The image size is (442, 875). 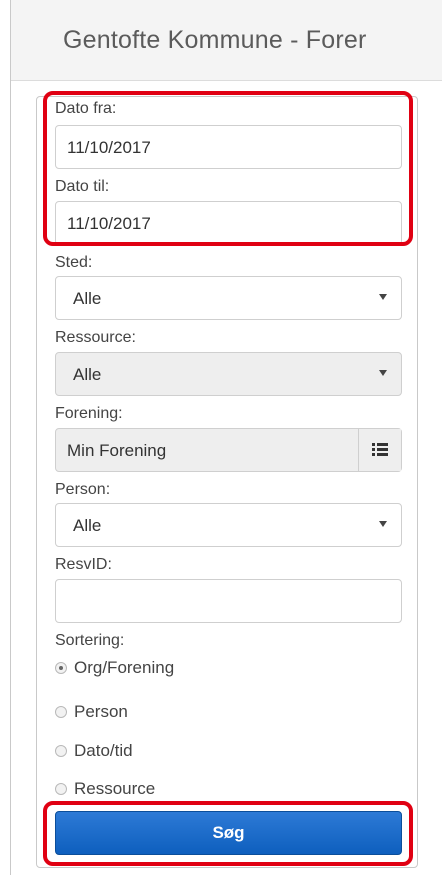 I want to click on sort-option-label: Org/Forening, so click(x=124, y=667).